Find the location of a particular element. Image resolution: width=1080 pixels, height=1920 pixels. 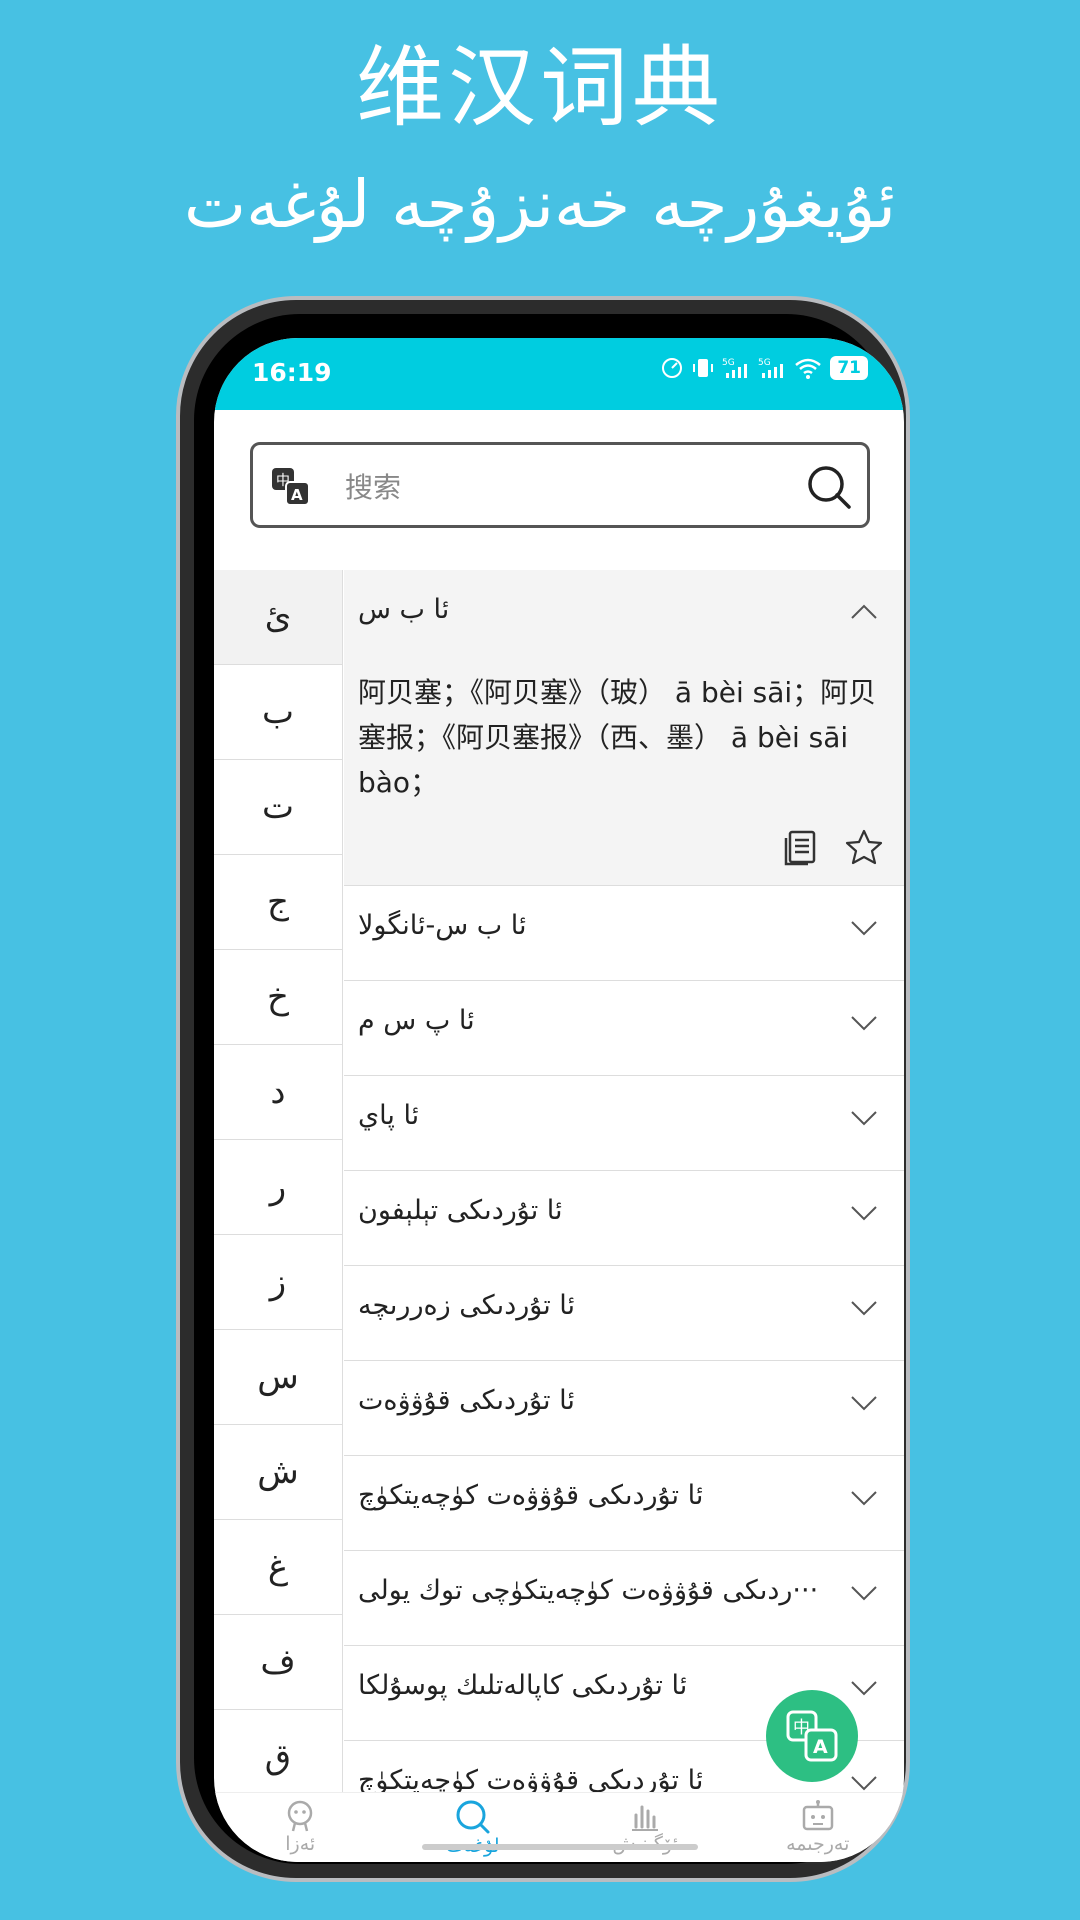

list-item: ئا تۇردىكى زەررىچە is located at coordinates (624, 1313).